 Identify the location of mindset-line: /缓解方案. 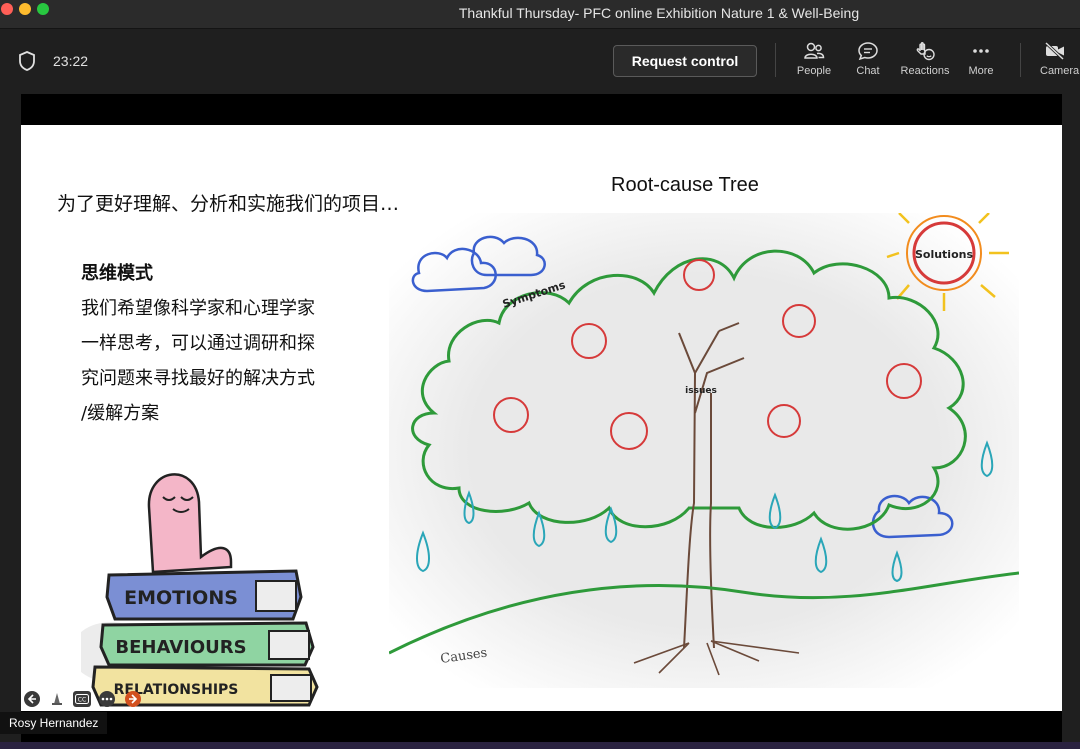
(120, 413).